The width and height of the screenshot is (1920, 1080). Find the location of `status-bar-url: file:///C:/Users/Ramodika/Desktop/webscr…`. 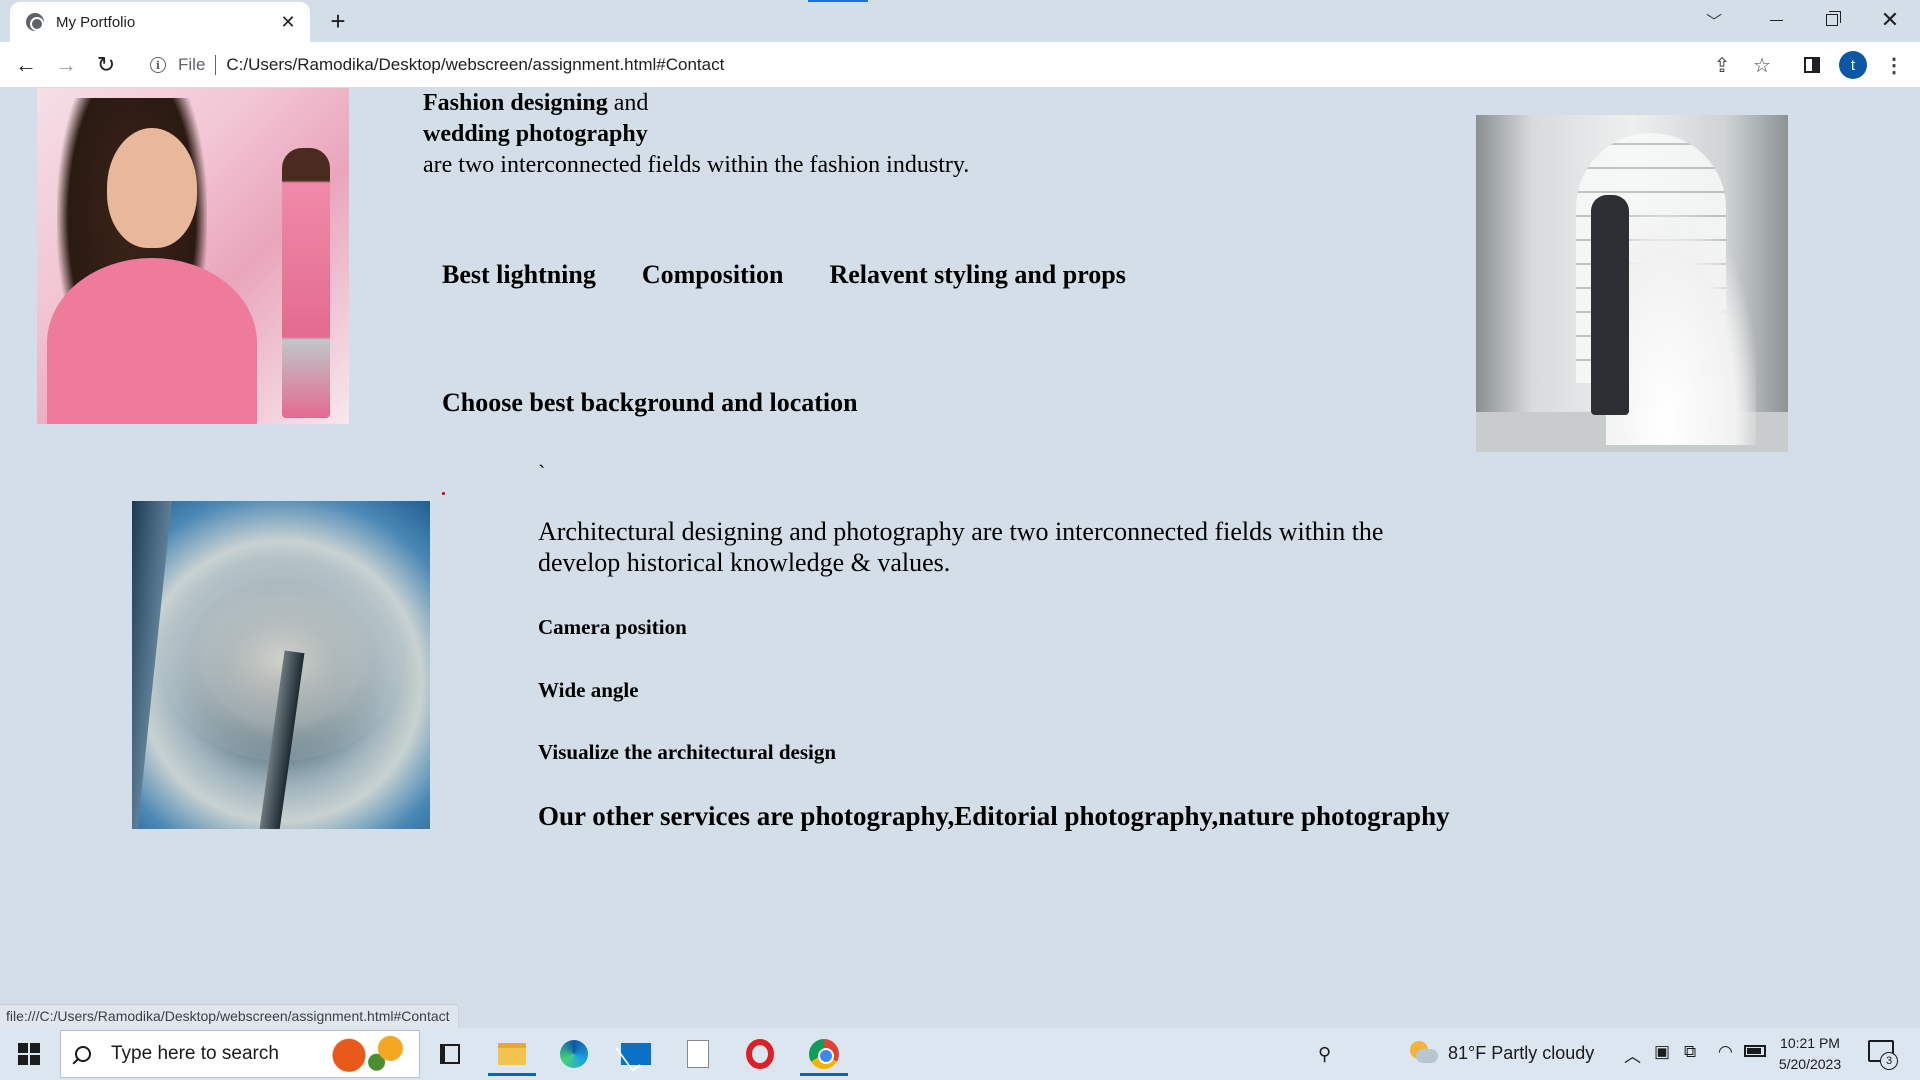

status-bar-url: file:///C:/Users/Ramodika/Desktop/webscr… is located at coordinates (229, 1016).